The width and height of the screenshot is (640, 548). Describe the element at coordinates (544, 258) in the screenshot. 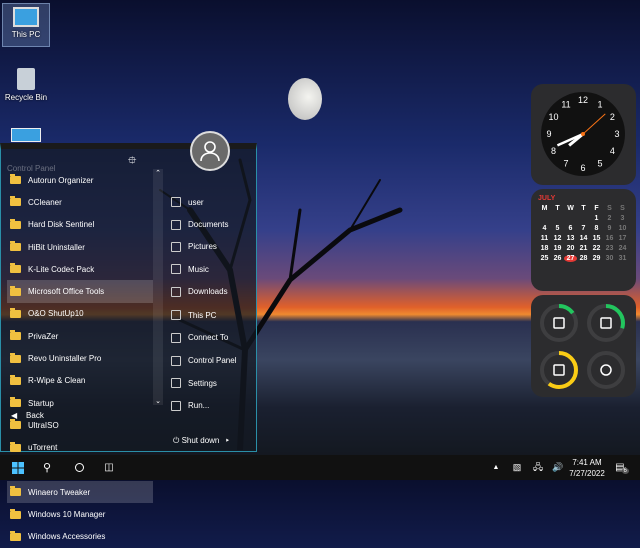

I see `calendar-day: 25` at that location.